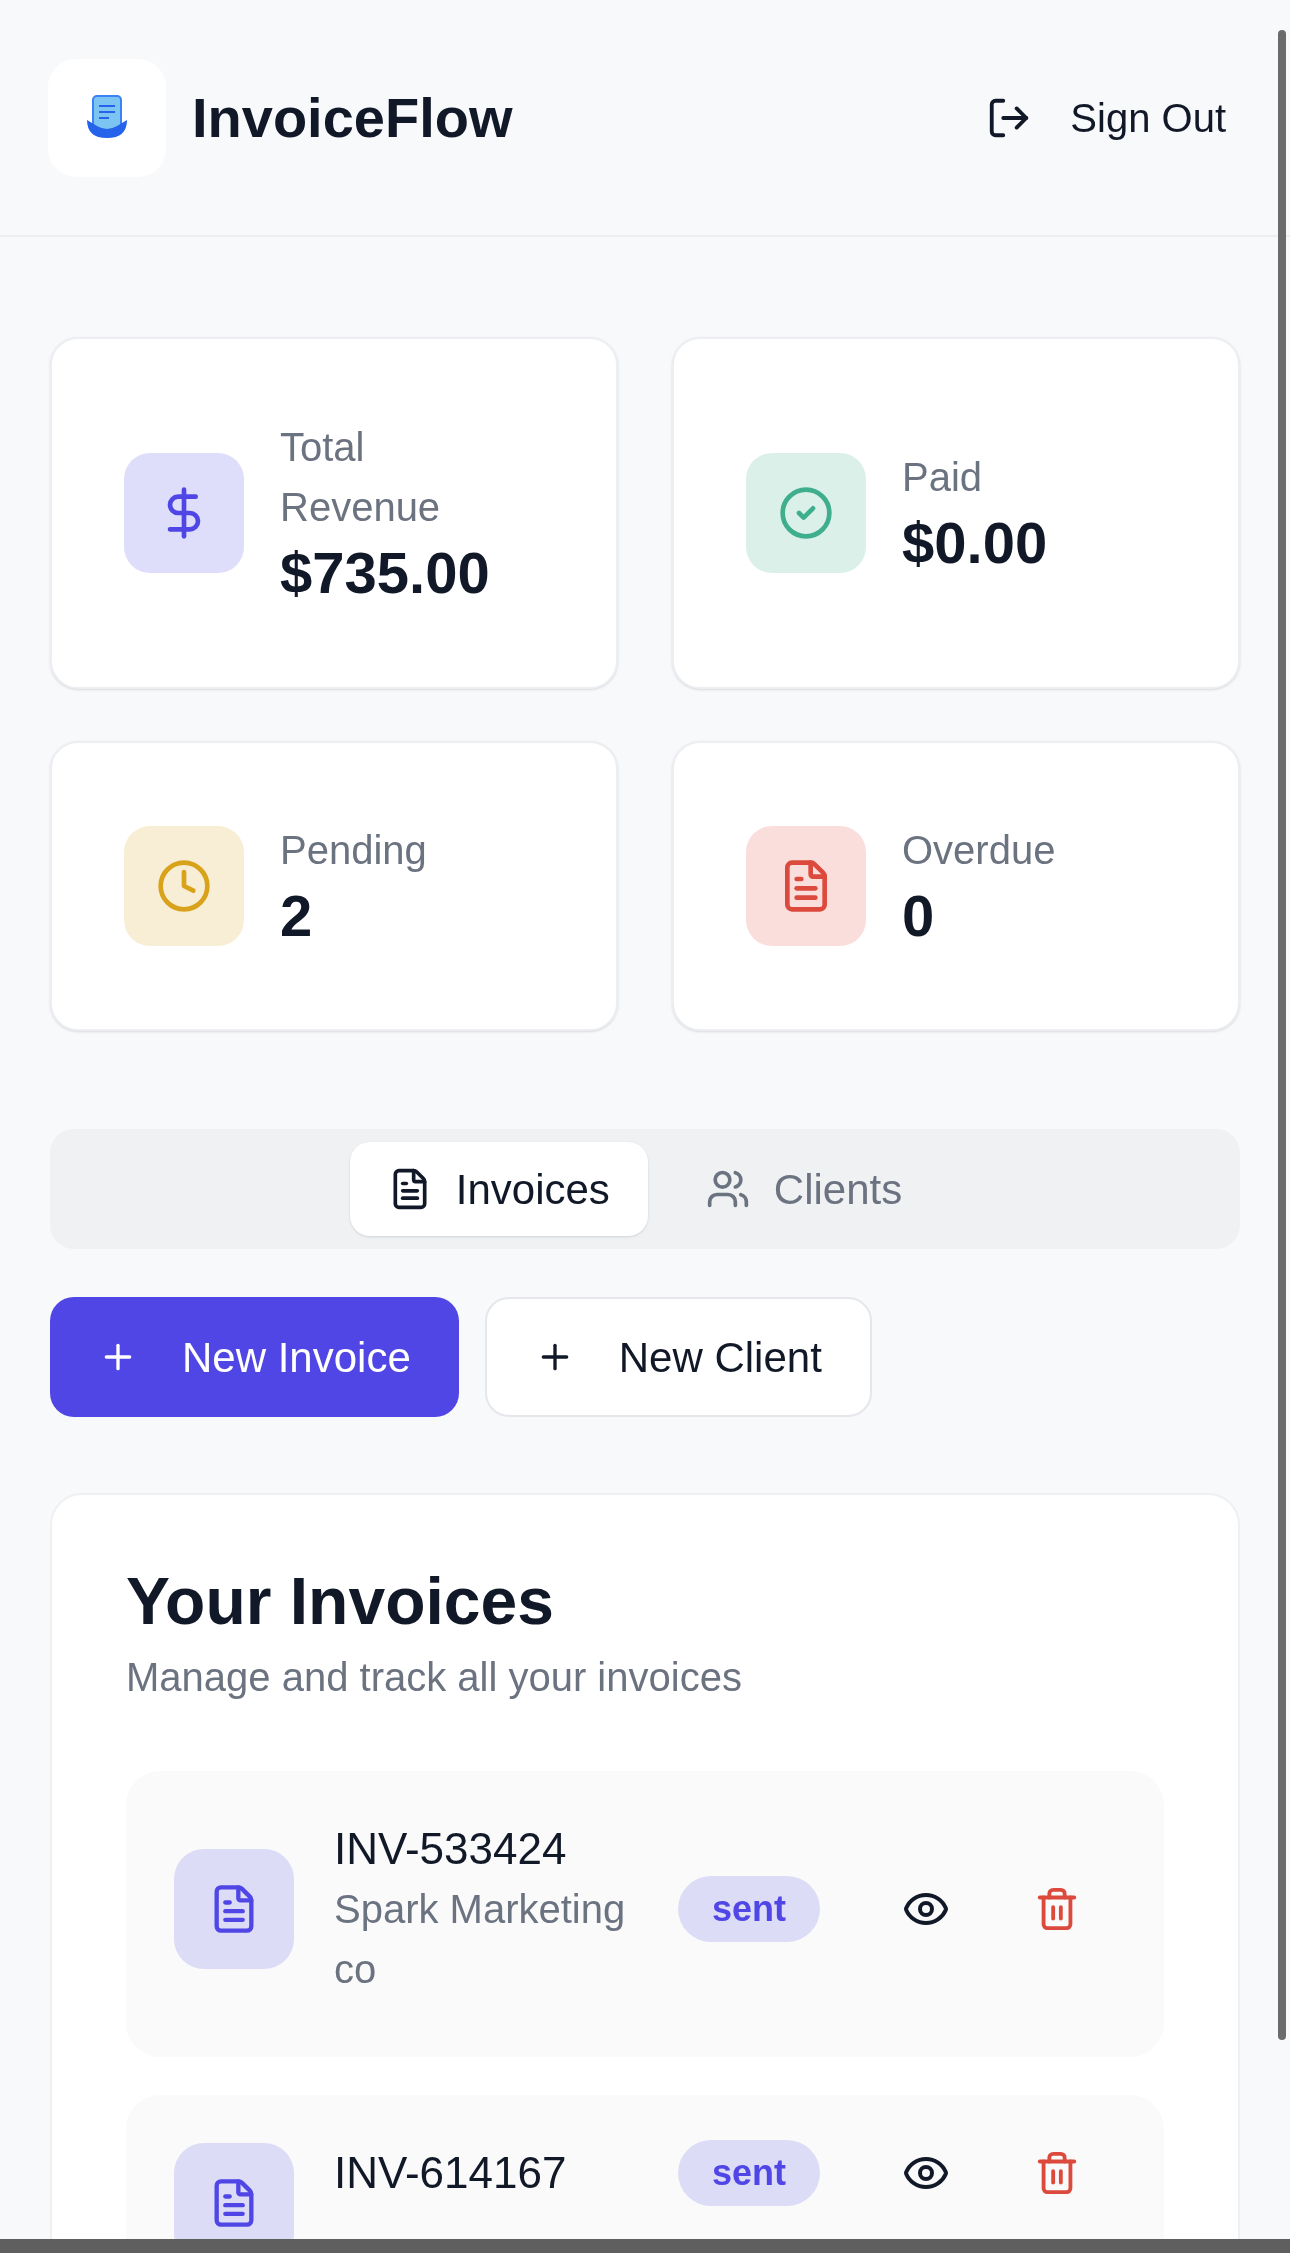 Image resolution: width=1290 pixels, height=2253 pixels. Describe the element at coordinates (353, 850) in the screenshot. I see `stat-label: Pending` at that location.